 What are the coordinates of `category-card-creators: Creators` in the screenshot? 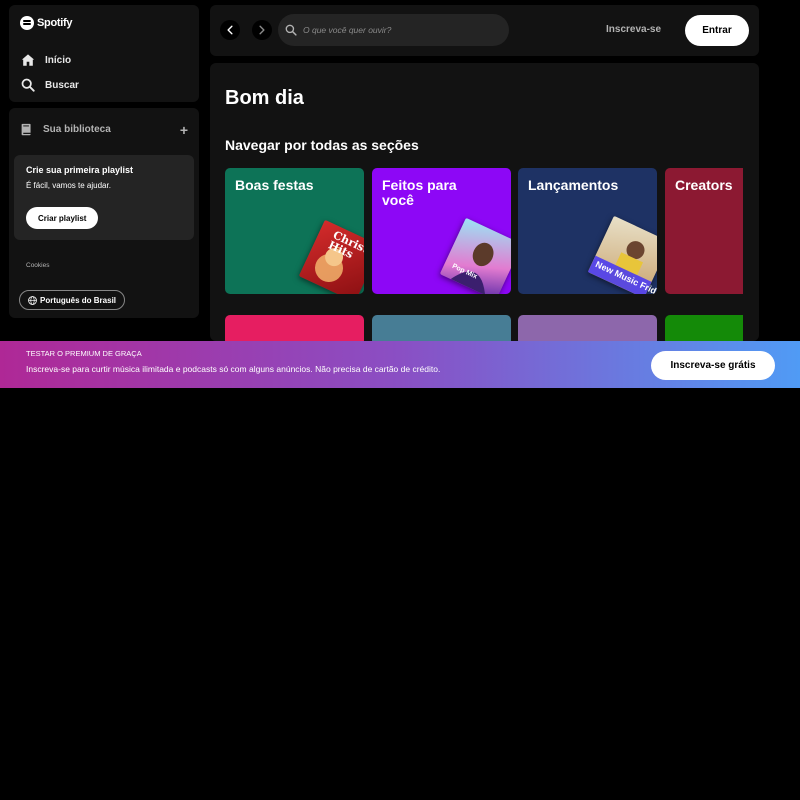 It's located at (704, 231).